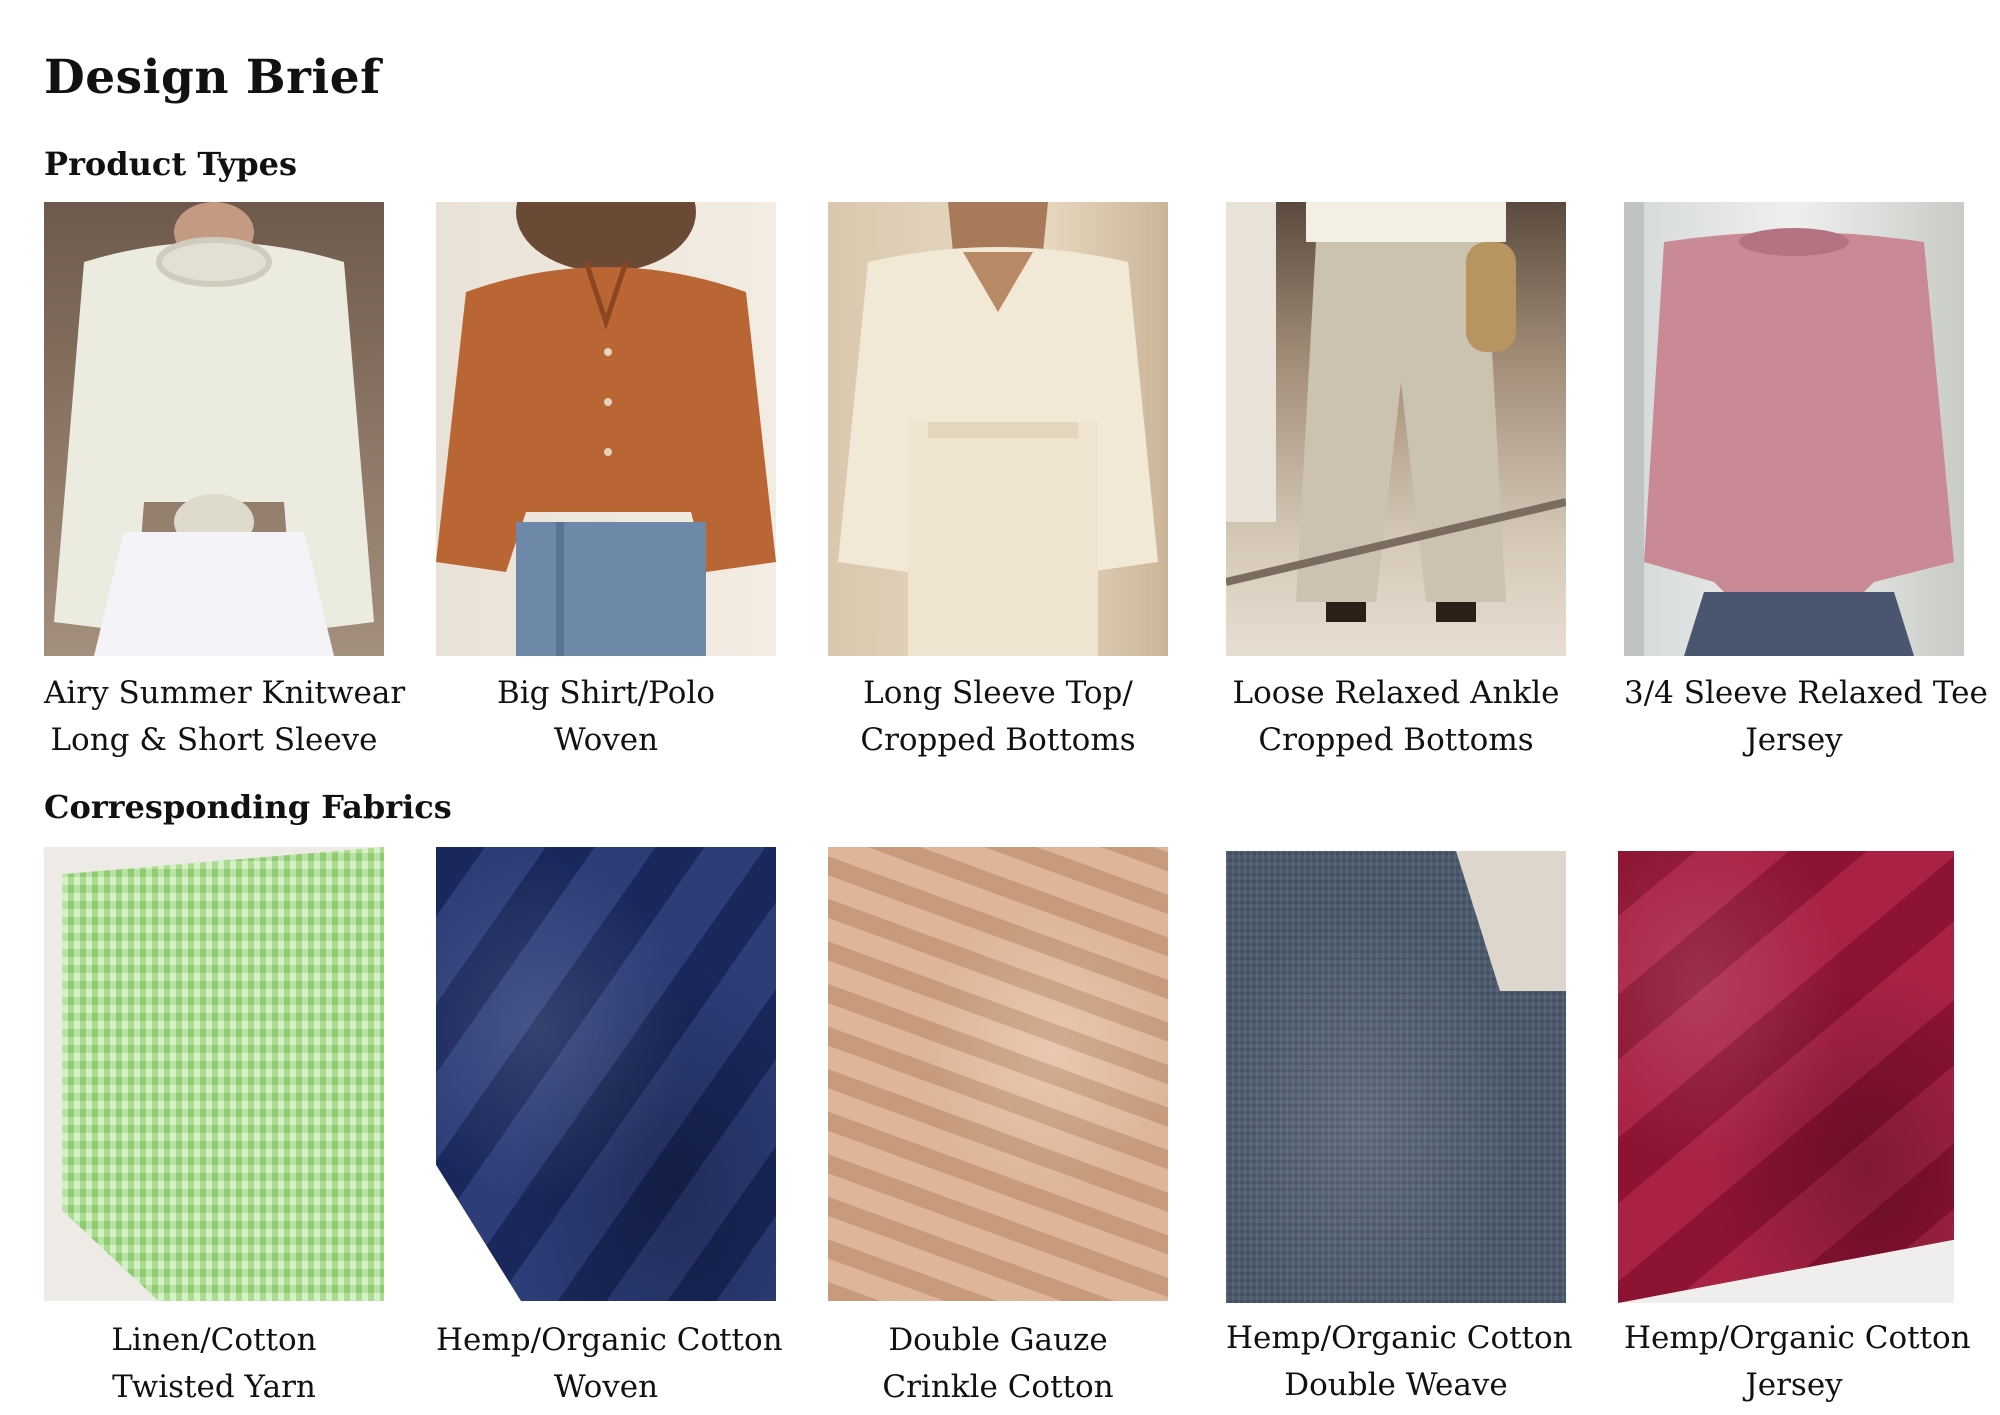 This screenshot has width=2000, height=1415. I want to click on fabric-swatch-hemp-woven, so click(606, 1074).